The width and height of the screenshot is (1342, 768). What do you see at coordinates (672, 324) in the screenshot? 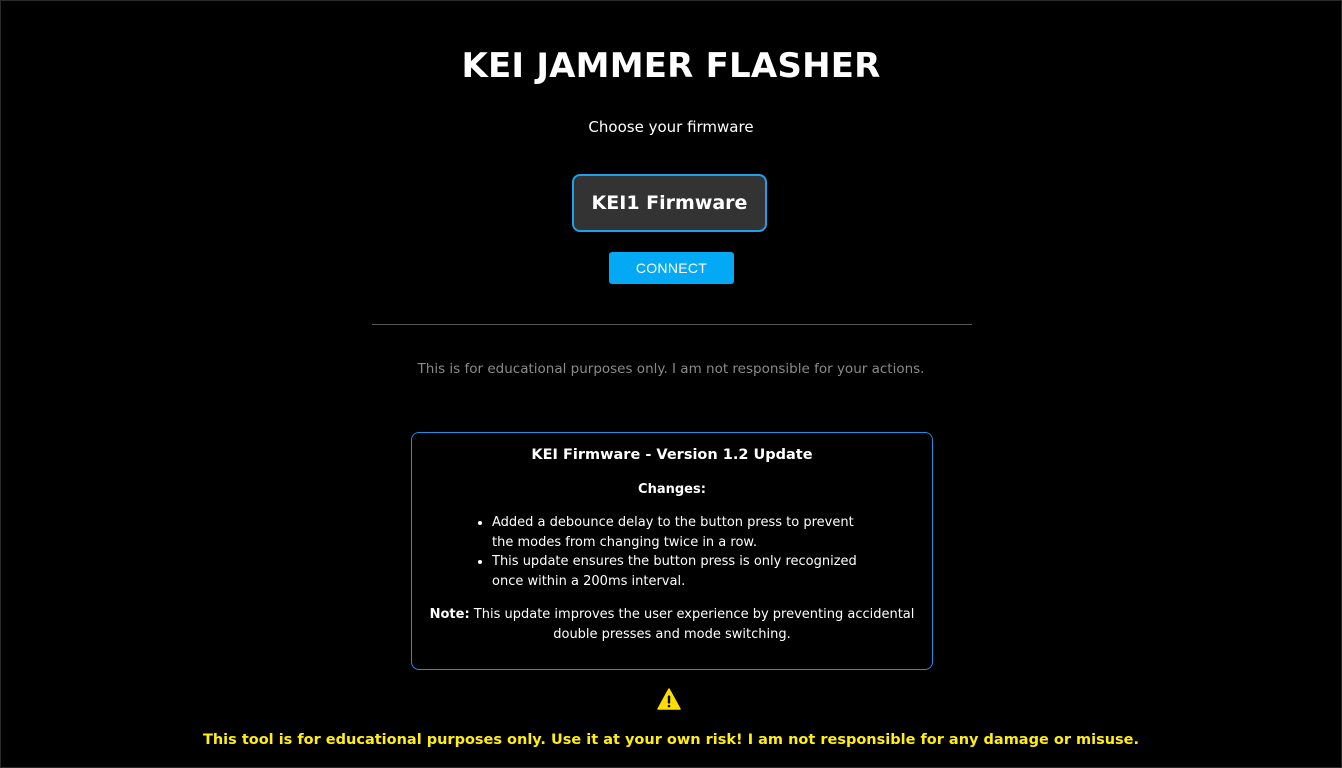
I see `divider` at bounding box center [672, 324].